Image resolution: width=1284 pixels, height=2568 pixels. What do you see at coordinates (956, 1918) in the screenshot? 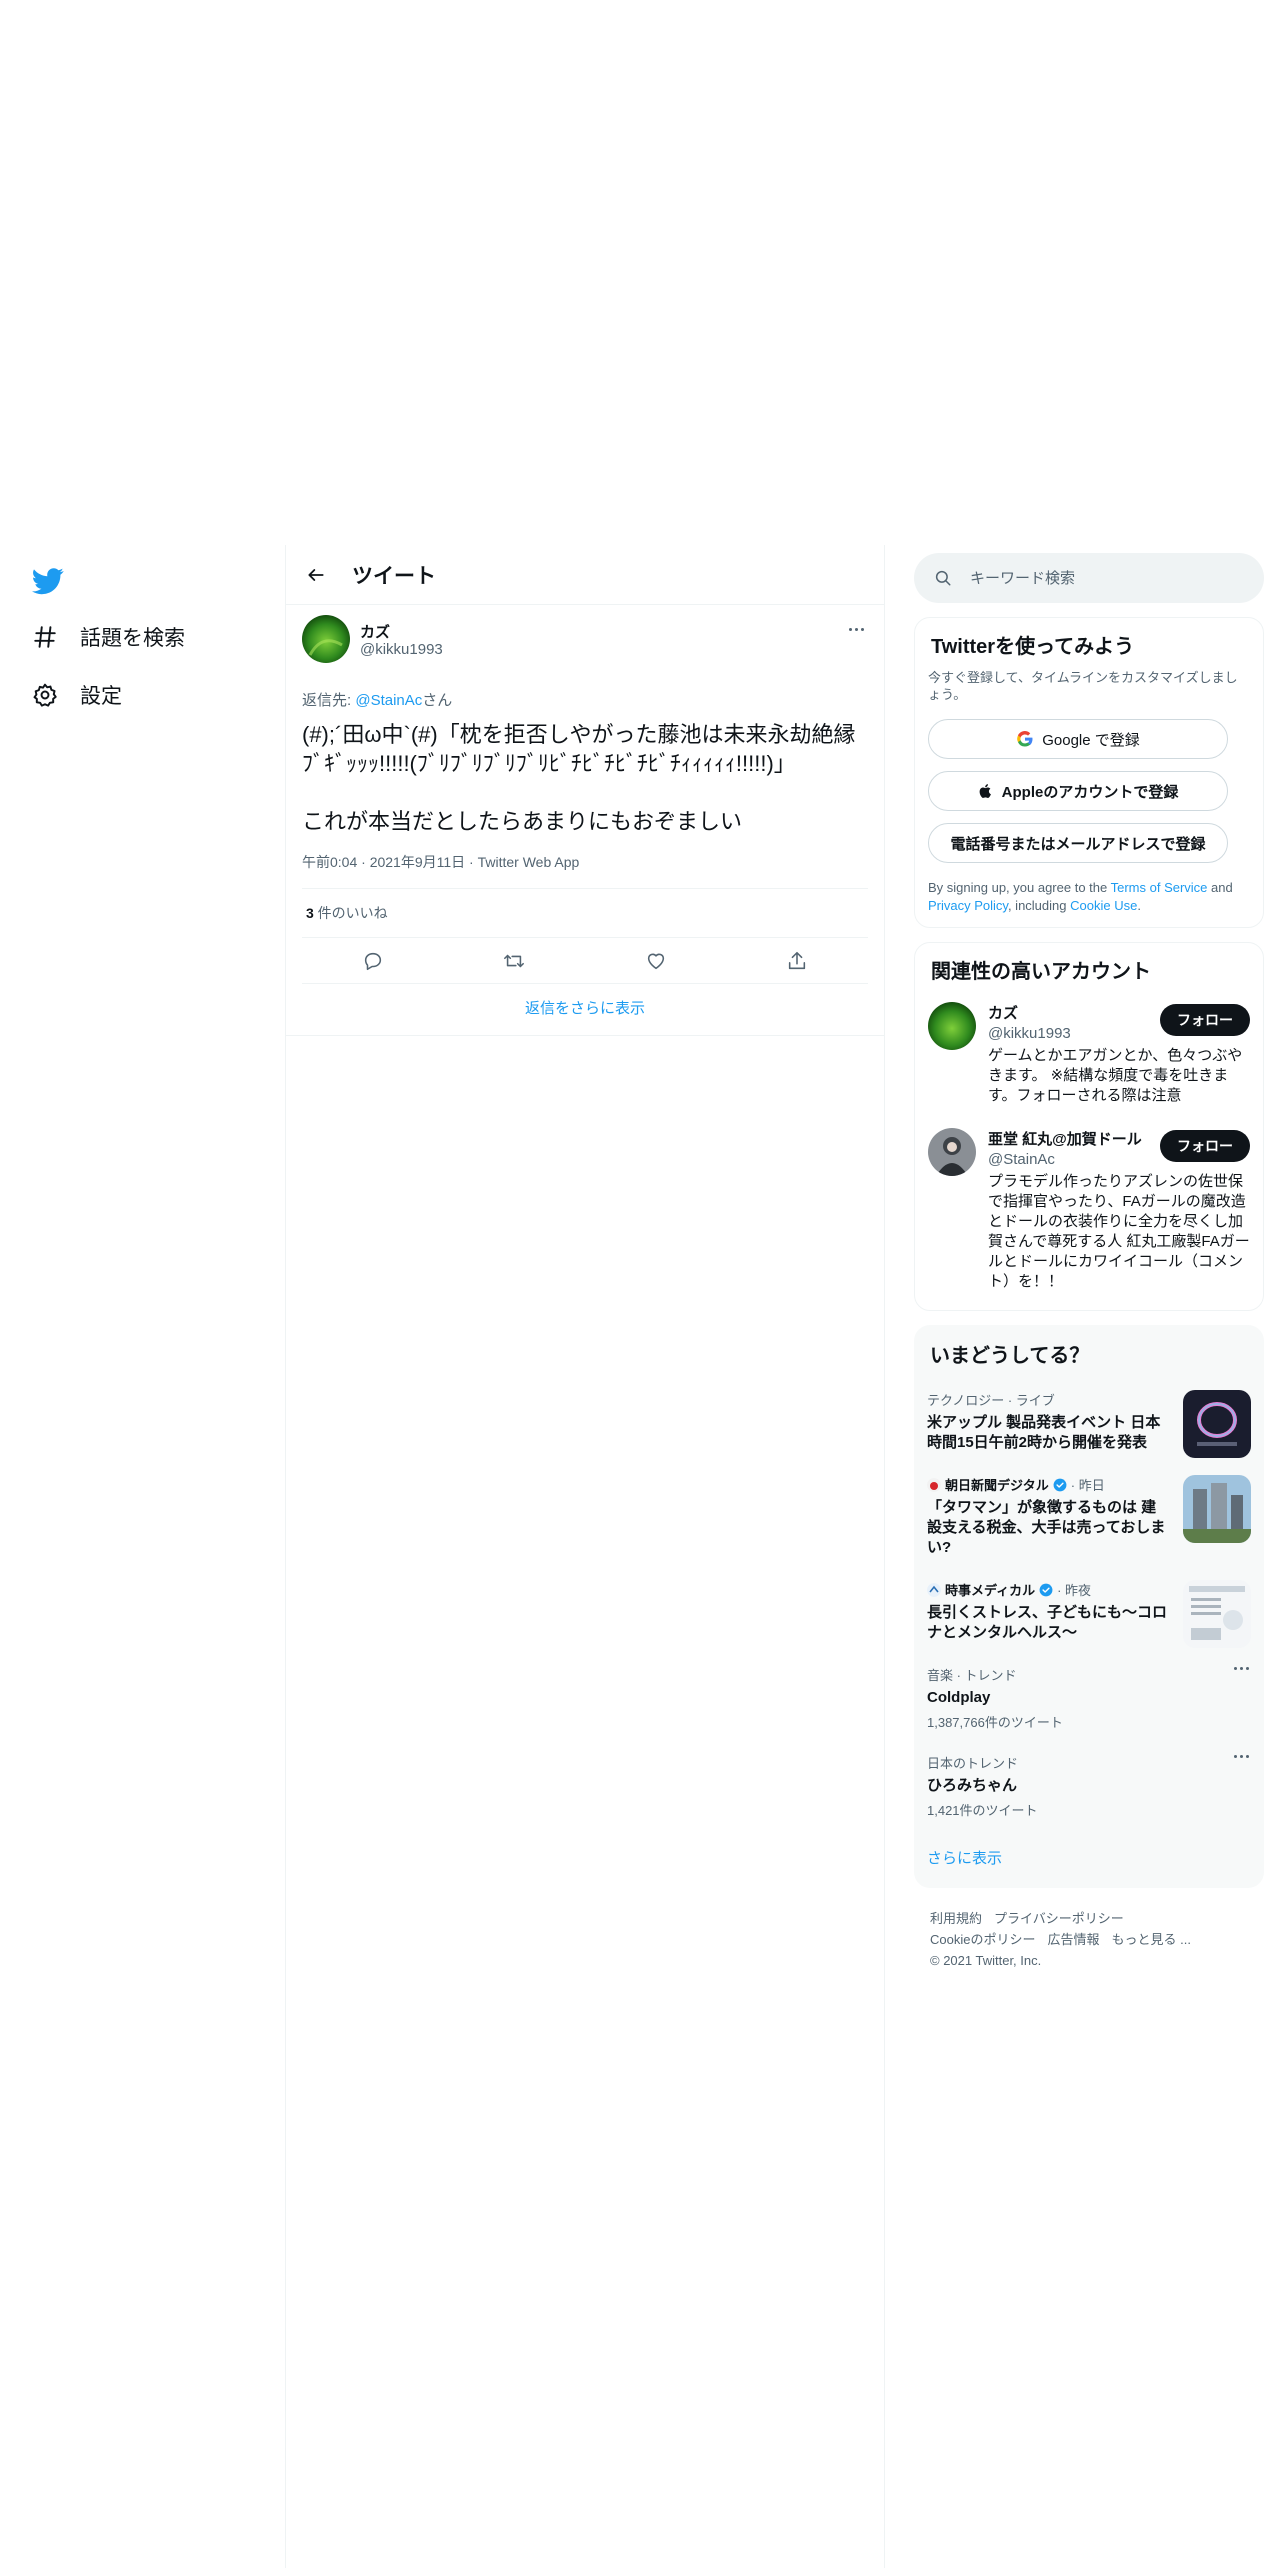
I see `footer-link-terms: 利用規約` at bounding box center [956, 1918].